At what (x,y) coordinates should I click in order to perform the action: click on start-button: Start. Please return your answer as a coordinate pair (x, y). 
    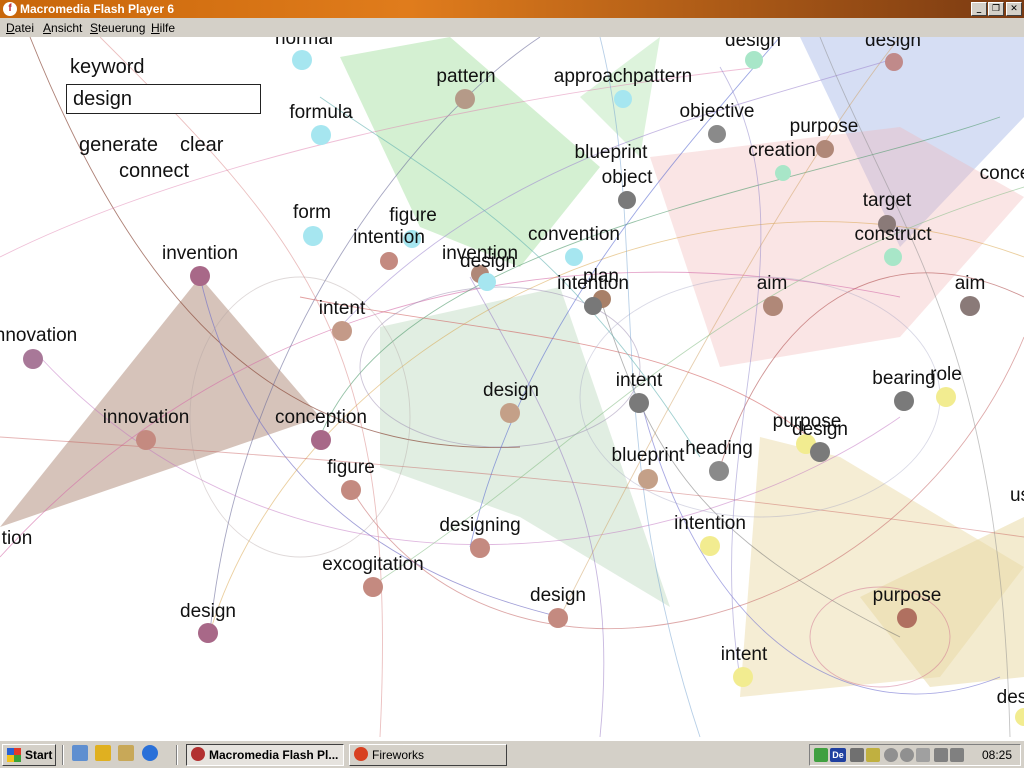
    Looking at the image, I should click on (29, 755).